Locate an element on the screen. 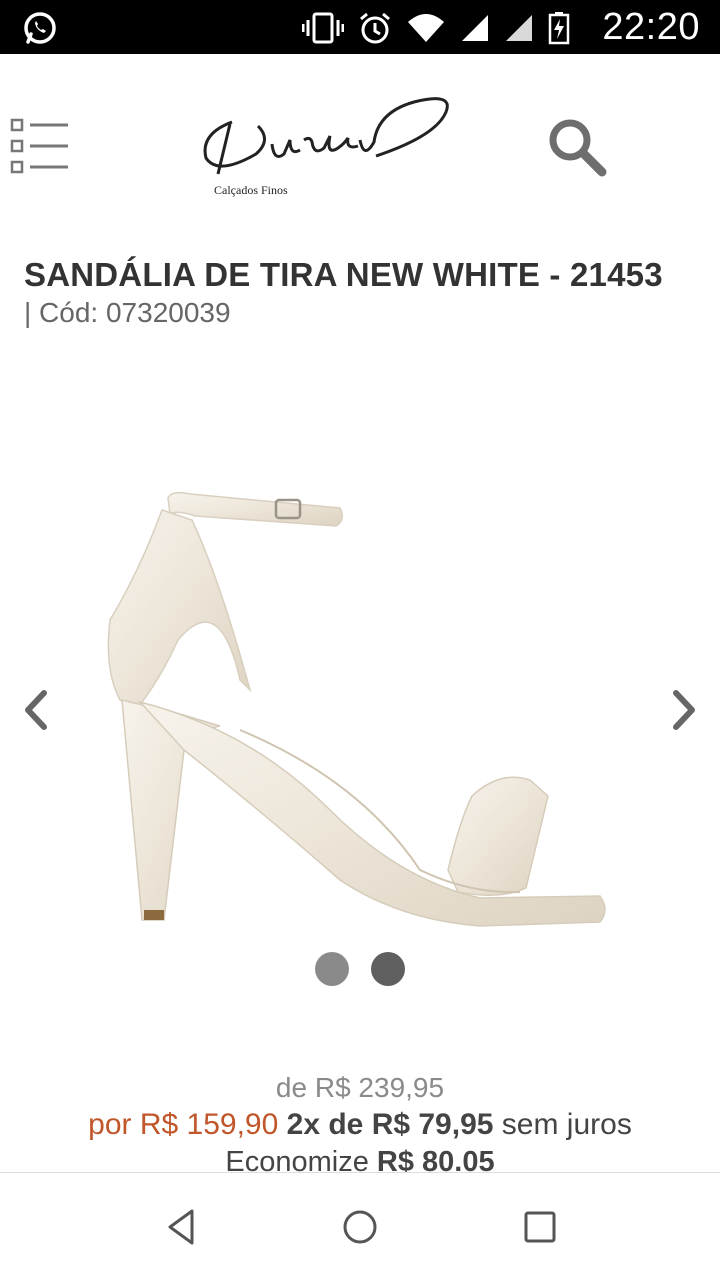 This screenshot has width=720, height=1280. home-circle-icon is located at coordinates (360, 1227).